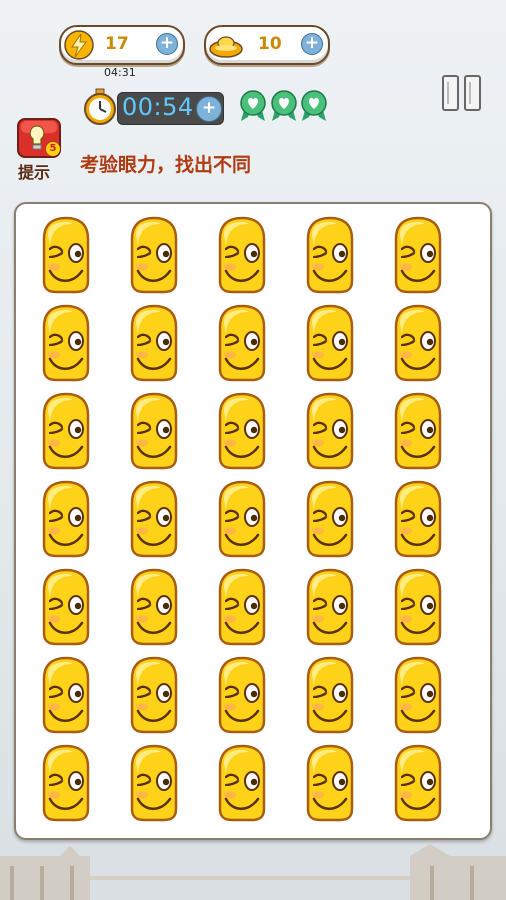 Image resolution: width=506 pixels, height=900 pixels. I want to click on lives, so click(284, 106).